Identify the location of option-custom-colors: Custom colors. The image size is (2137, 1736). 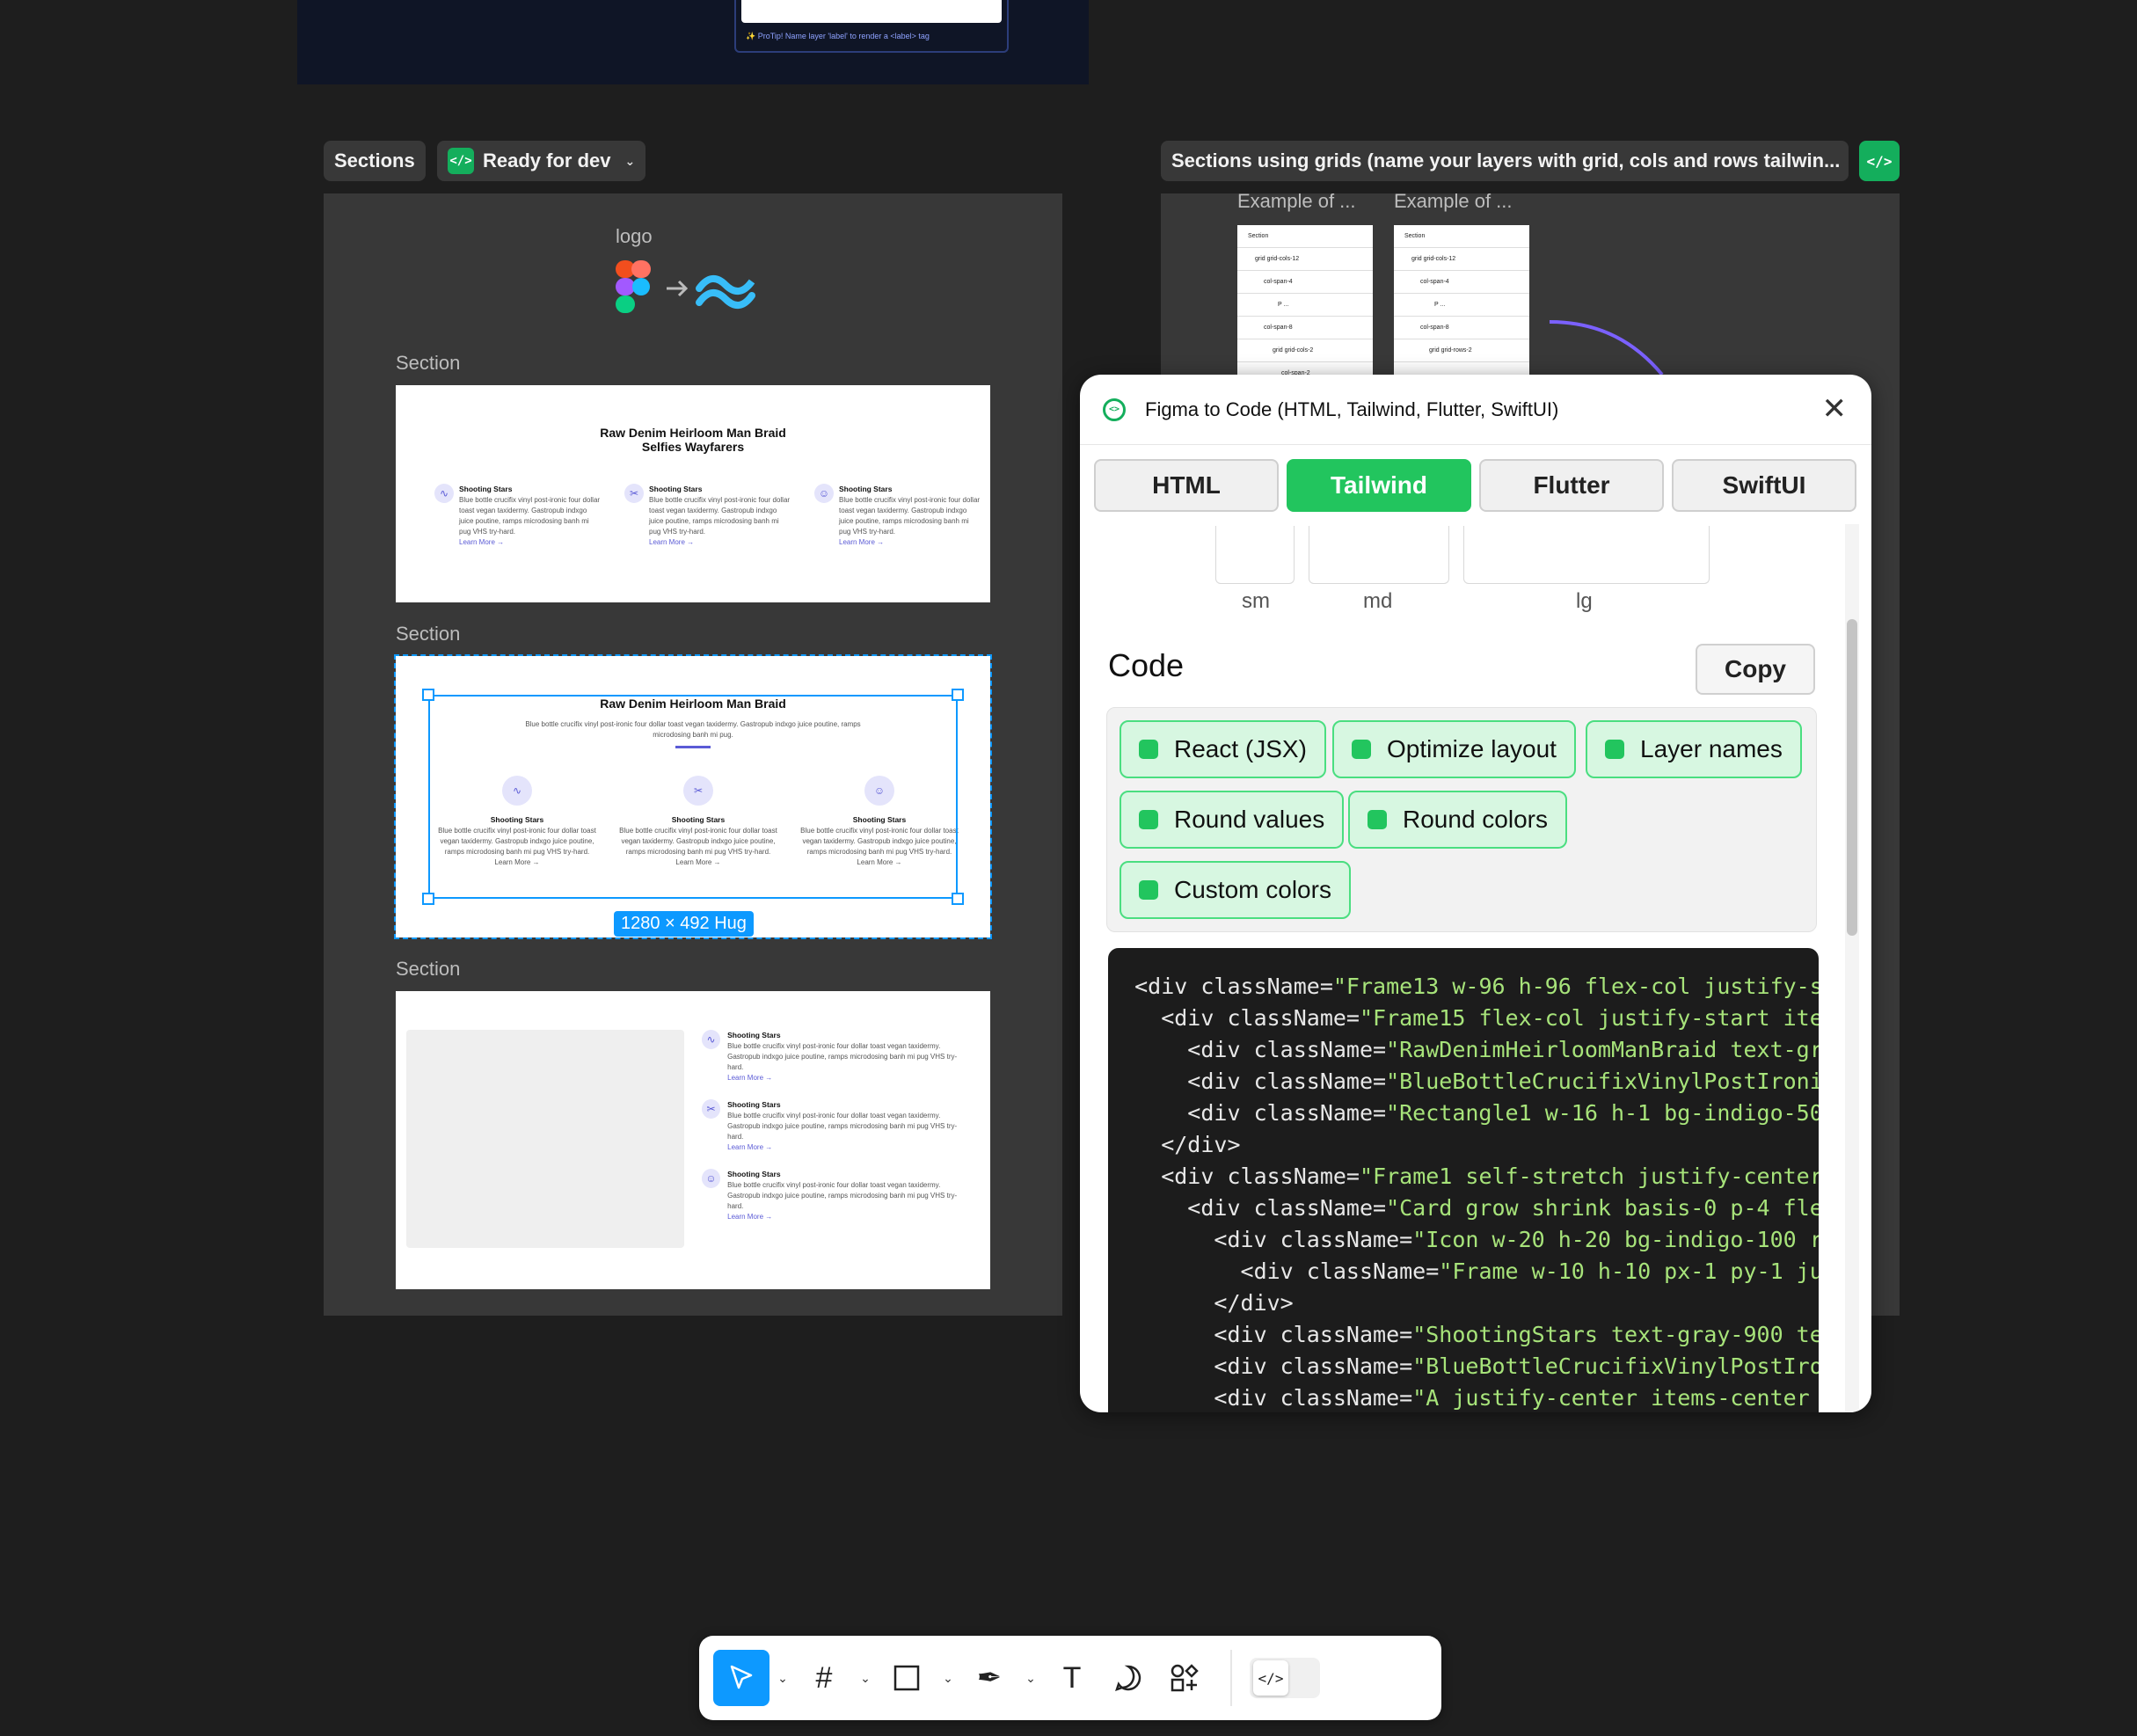
(1235, 890).